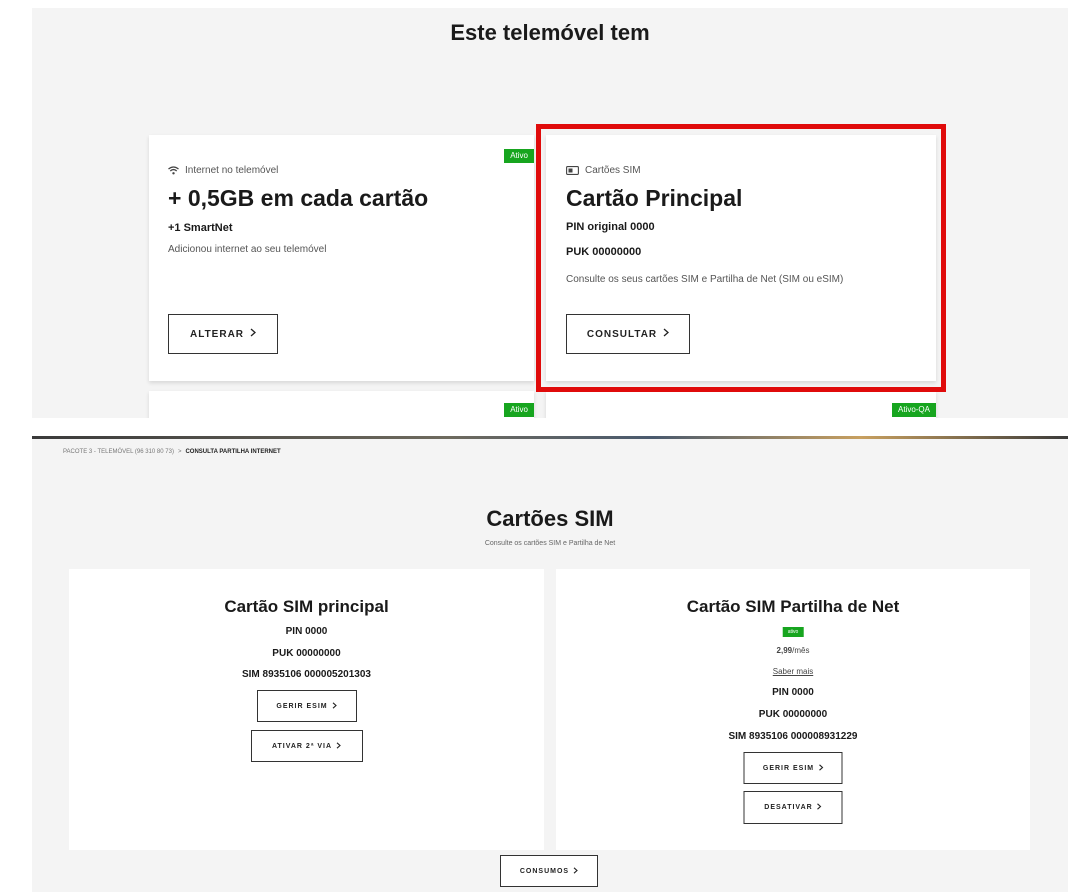  I want to click on desativar-button: DESATIVAR, so click(793, 807).